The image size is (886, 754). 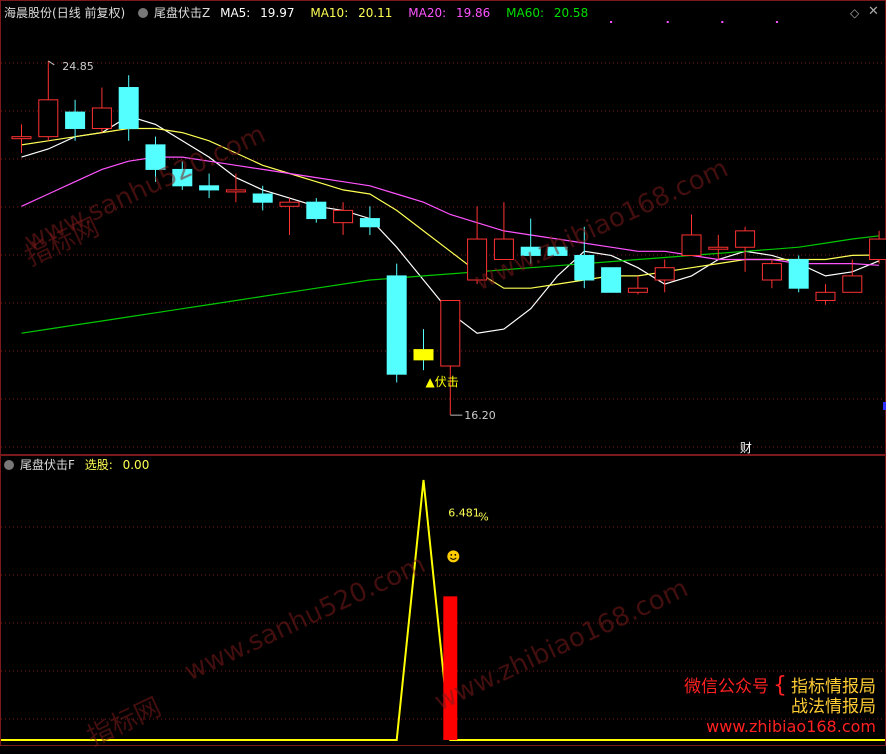 I want to click on ma10-label: MA10:, so click(x=329, y=13).